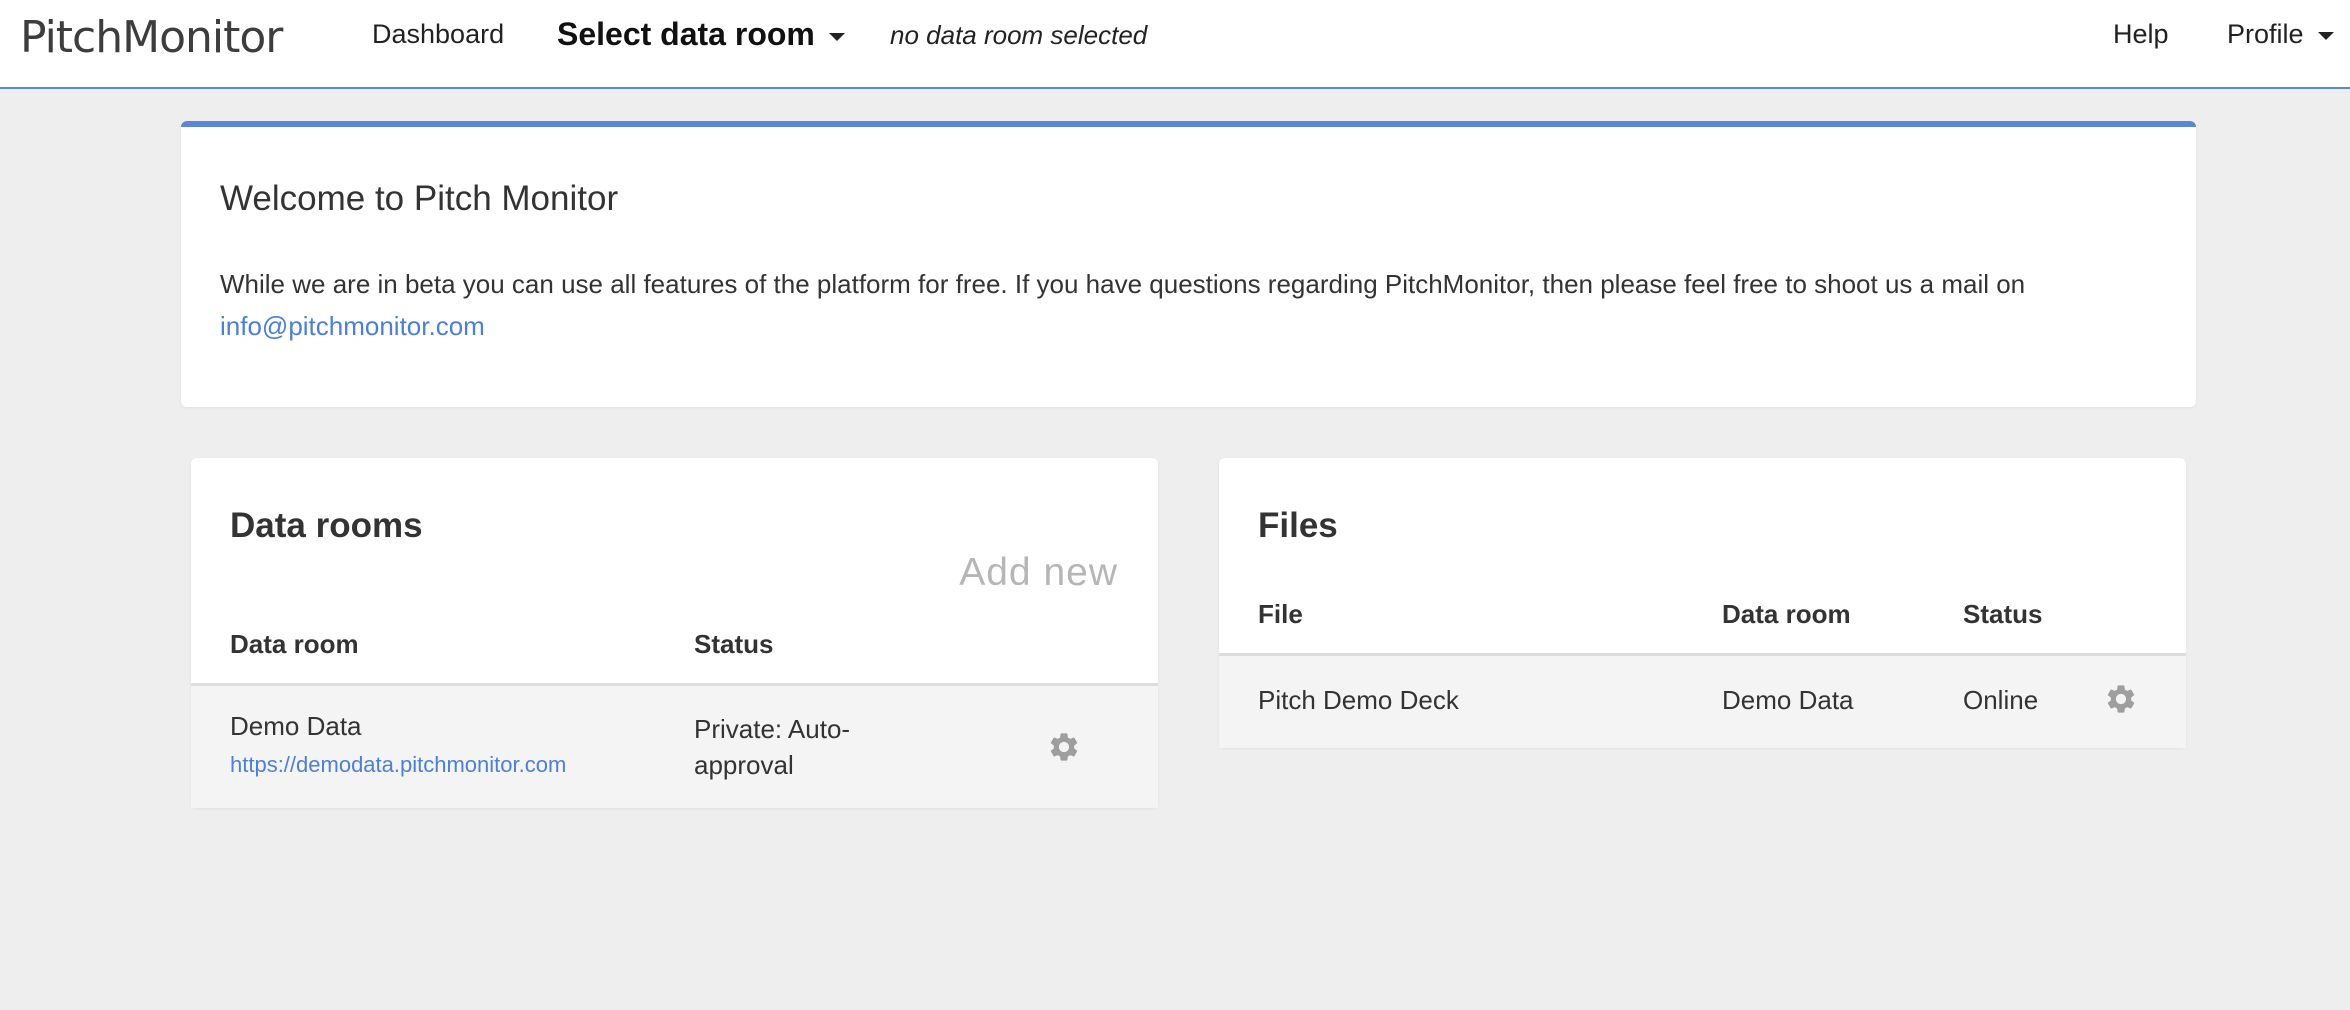 This screenshot has width=2350, height=1010. I want to click on select-data-room-dropdown: Select data room, so click(701, 34).